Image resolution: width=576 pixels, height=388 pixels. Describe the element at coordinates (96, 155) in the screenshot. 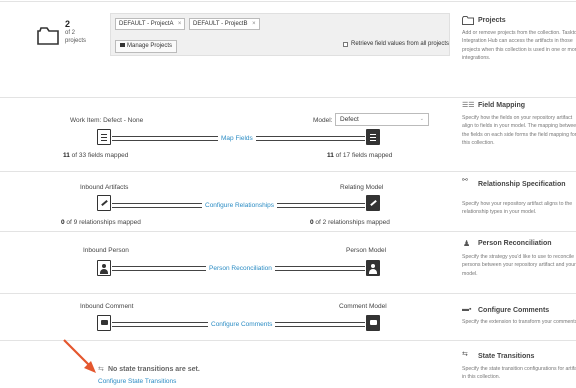

I see `artifact-fields-mapped: 11 of 33 fields mapped` at that location.